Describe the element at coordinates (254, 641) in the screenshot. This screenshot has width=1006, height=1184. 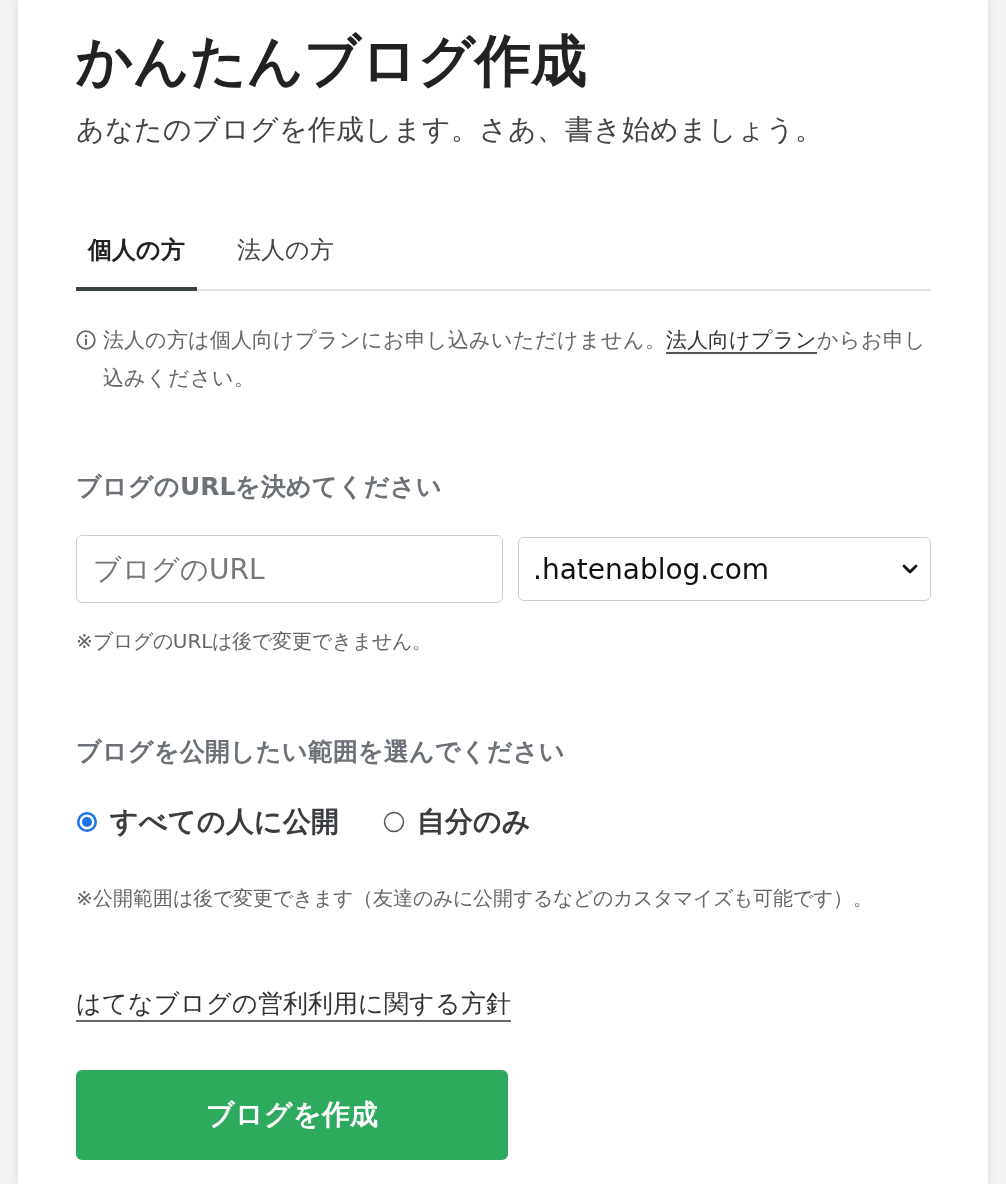
I see `url-note: ※ブログのURLは後で変更できません。` at that location.